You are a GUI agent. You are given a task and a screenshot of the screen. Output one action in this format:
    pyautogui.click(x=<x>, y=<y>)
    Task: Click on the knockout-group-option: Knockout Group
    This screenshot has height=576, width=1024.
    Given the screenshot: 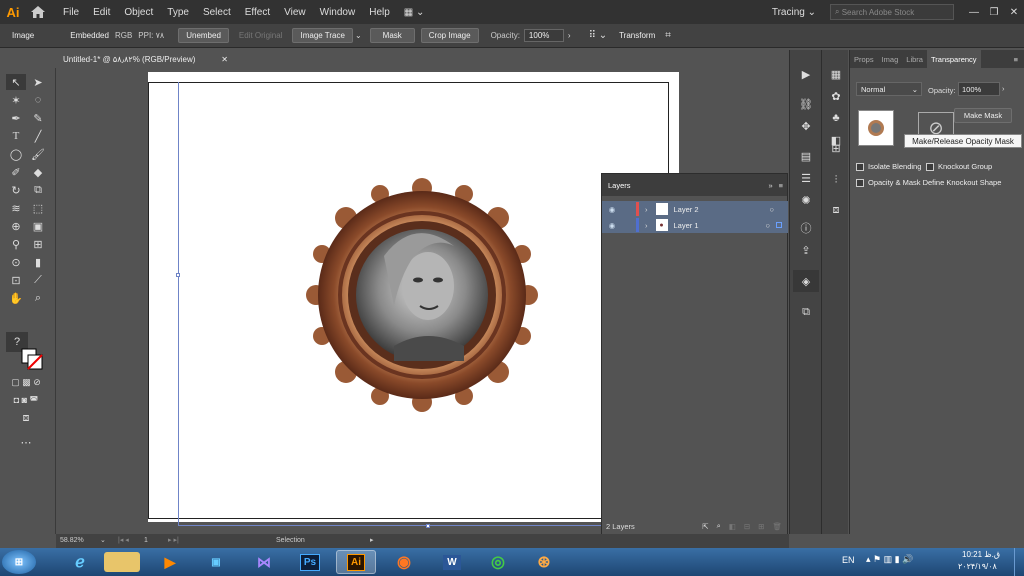 What is the action you would take?
    pyautogui.click(x=959, y=167)
    